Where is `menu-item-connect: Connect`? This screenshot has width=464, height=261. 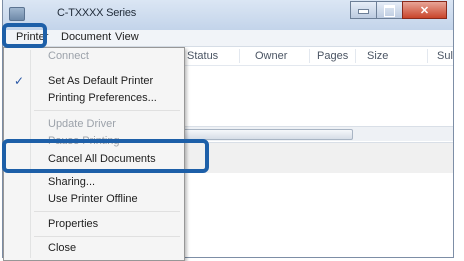 menu-item-connect: Connect is located at coordinates (68, 56).